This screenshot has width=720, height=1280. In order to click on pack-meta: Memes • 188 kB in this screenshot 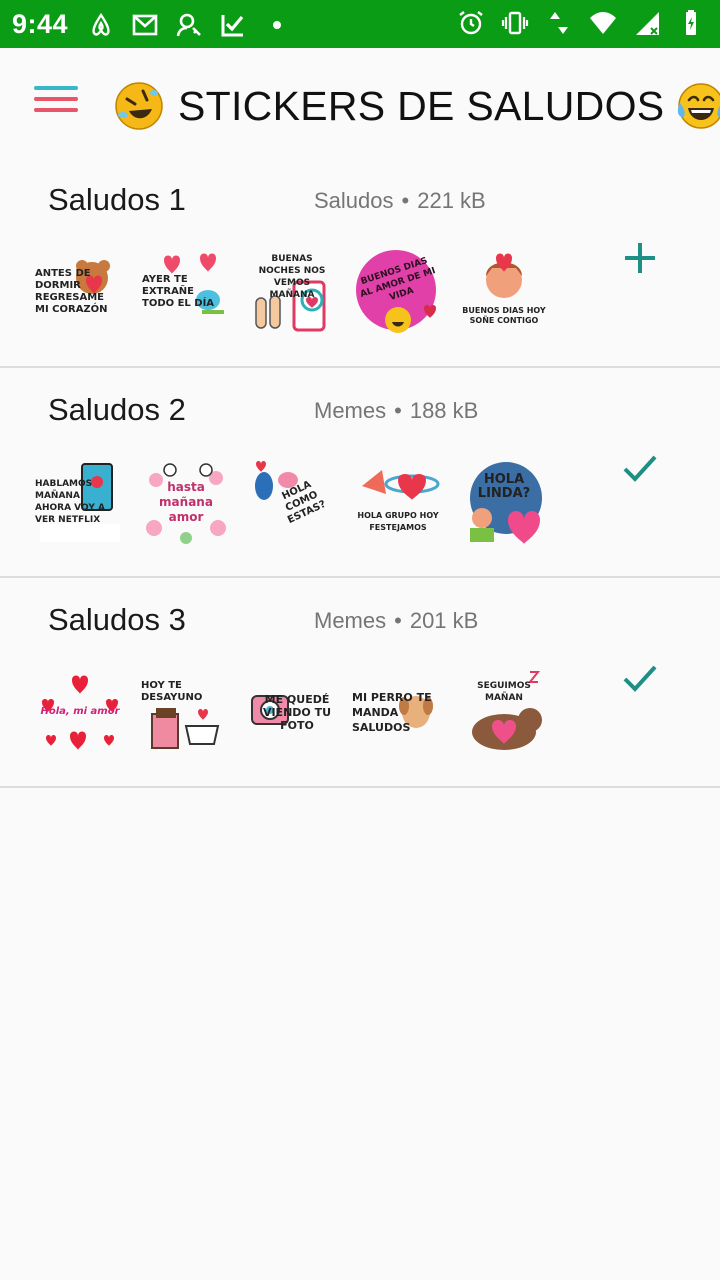, I will do `click(396, 411)`.